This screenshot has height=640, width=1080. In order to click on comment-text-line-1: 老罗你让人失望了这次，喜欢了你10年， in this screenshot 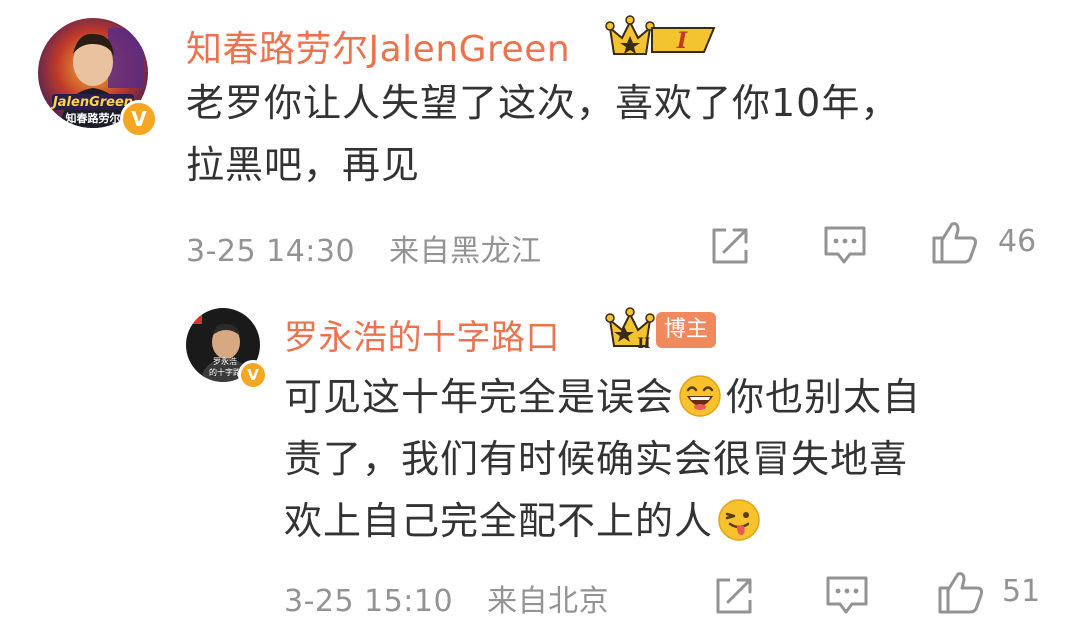, I will do `click(543, 103)`.